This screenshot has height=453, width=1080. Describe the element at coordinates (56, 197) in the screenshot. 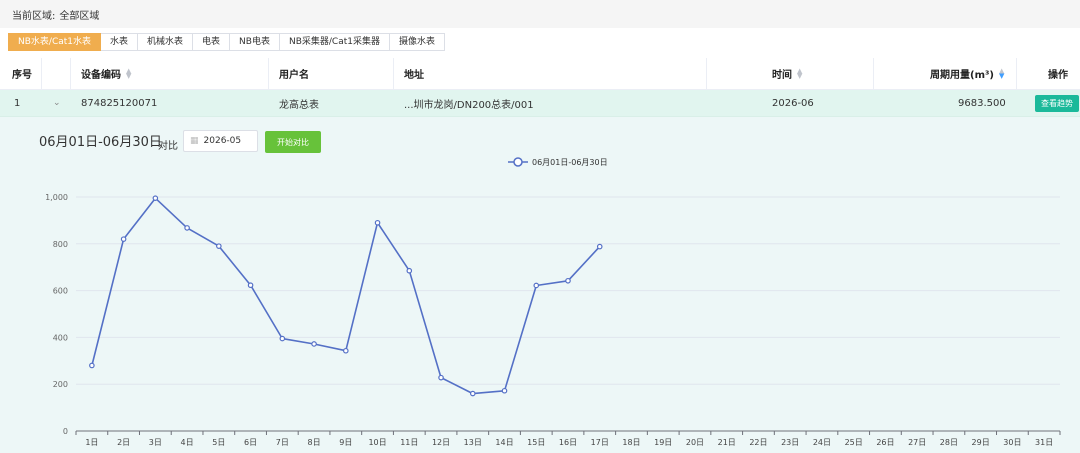

I see `y-tick-label: 1,000` at that location.